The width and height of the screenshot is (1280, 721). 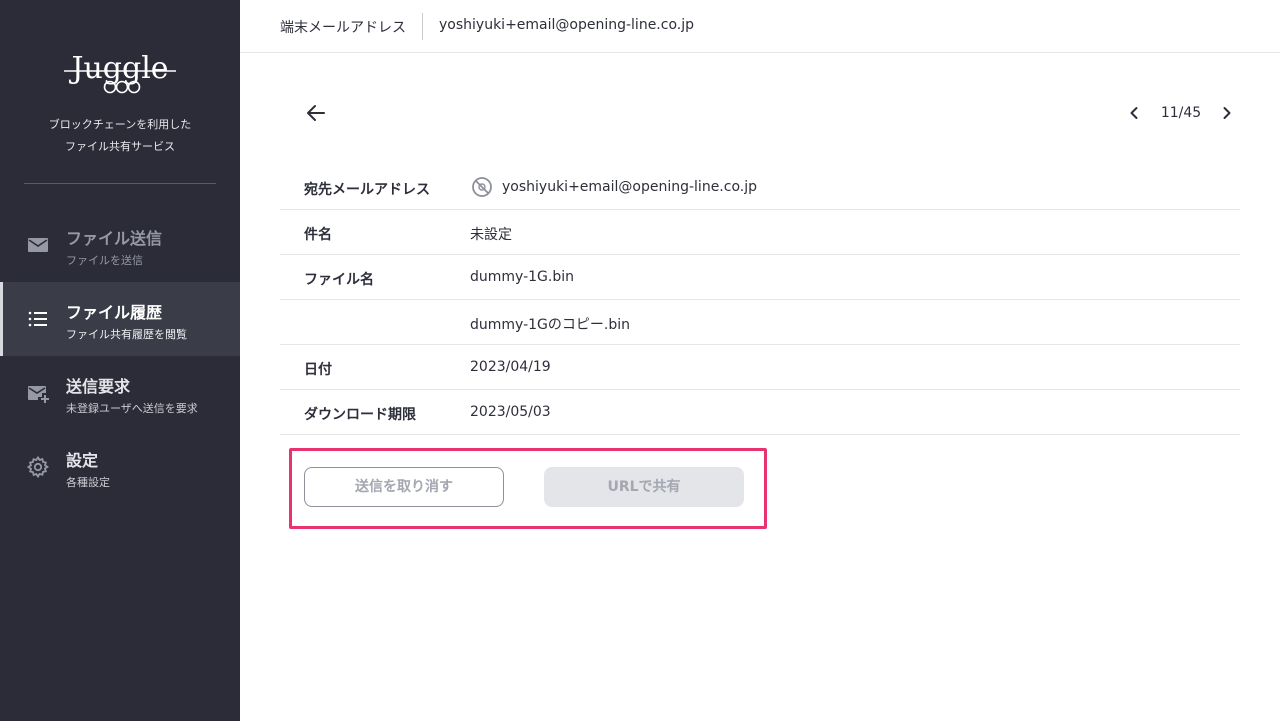 I want to click on share-url-button: URLで共有, so click(x=644, y=487).